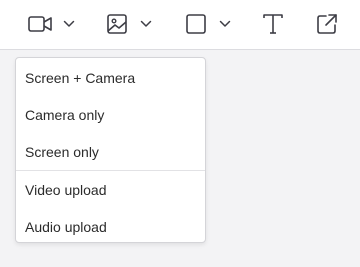 This screenshot has height=267, width=360. What do you see at coordinates (117, 24) in the screenshot?
I see `image-icon` at bounding box center [117, 24].